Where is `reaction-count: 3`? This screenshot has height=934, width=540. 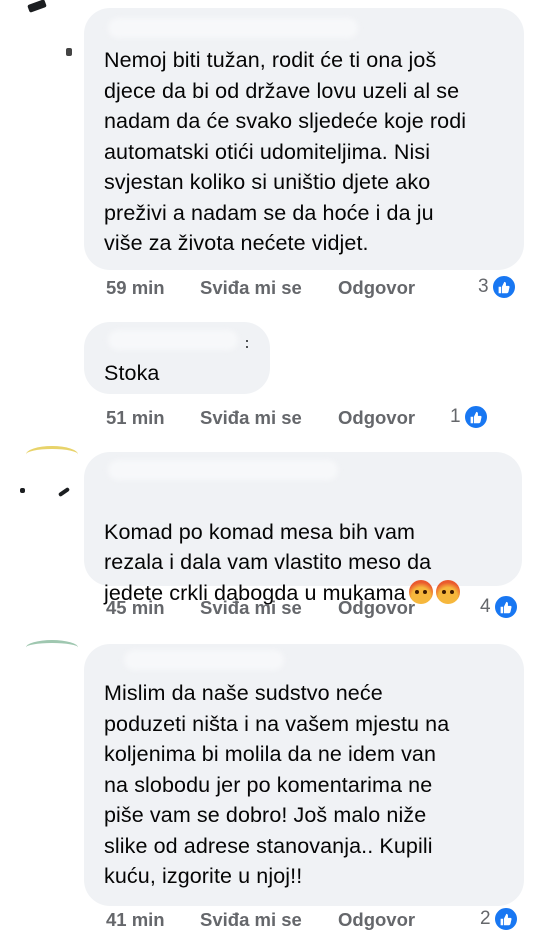
reaction-count: 3 is located at coordinates (483, 286).